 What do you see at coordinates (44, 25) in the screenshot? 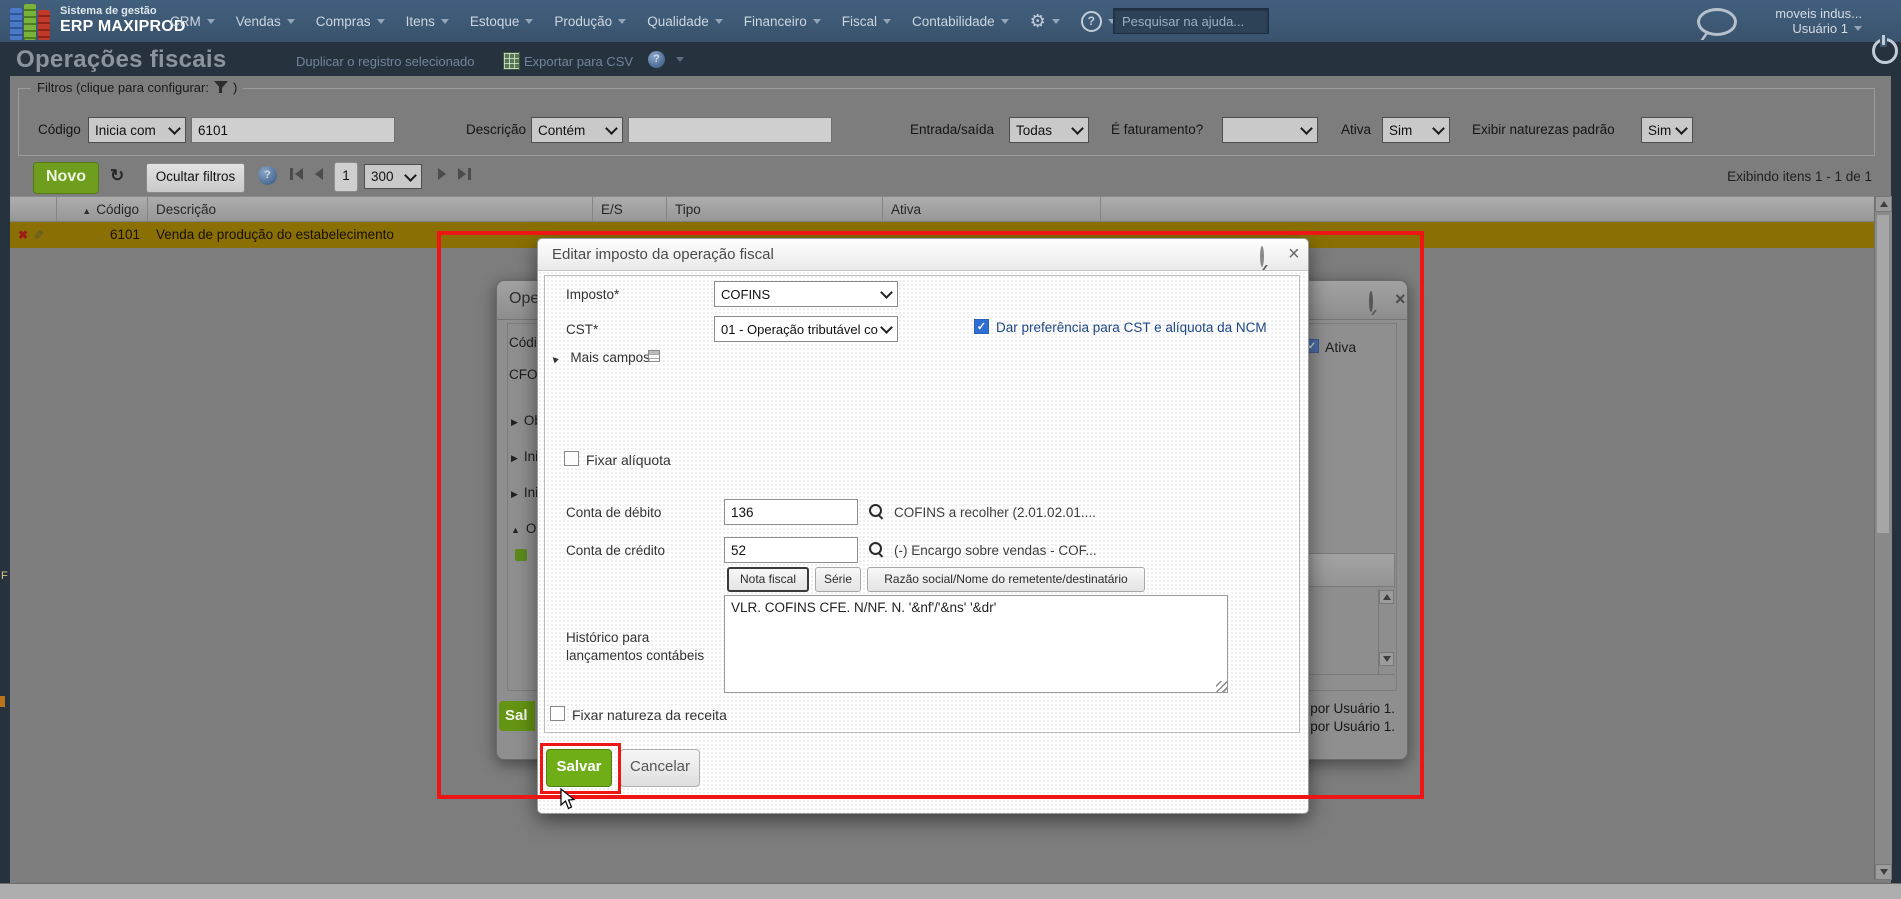
I see `logo-bar-red` at bounding box center [44, 25].